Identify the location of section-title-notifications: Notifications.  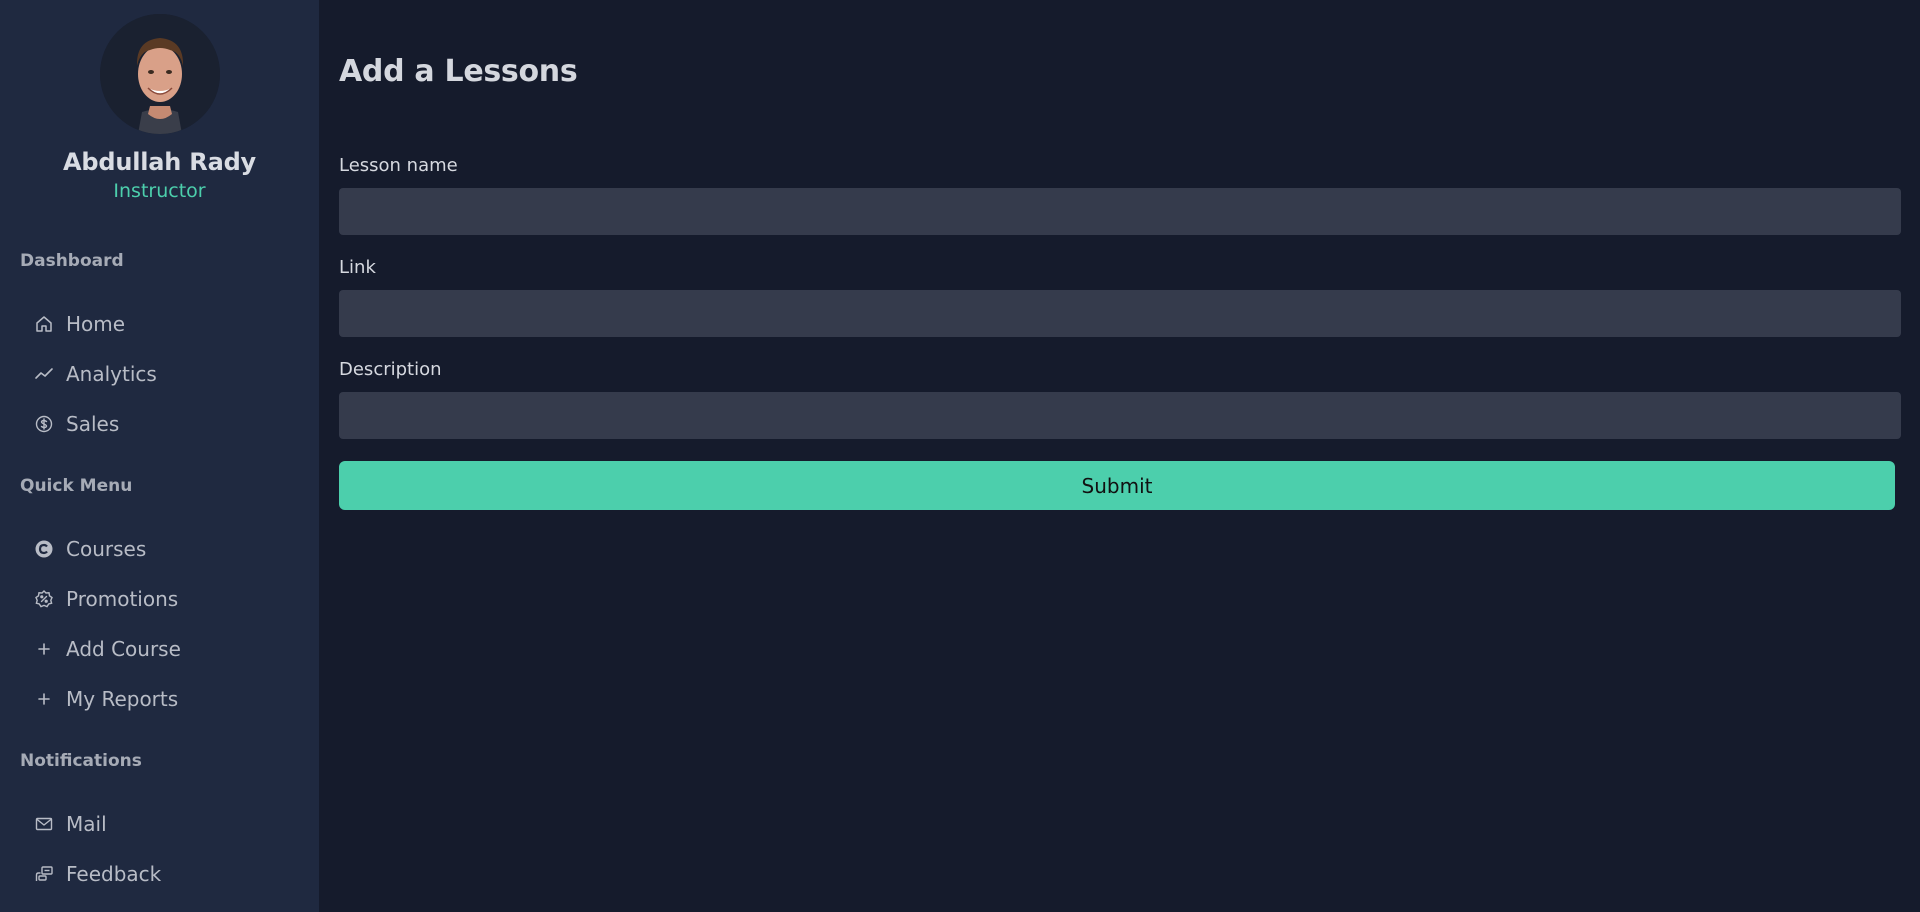
(81, 761).